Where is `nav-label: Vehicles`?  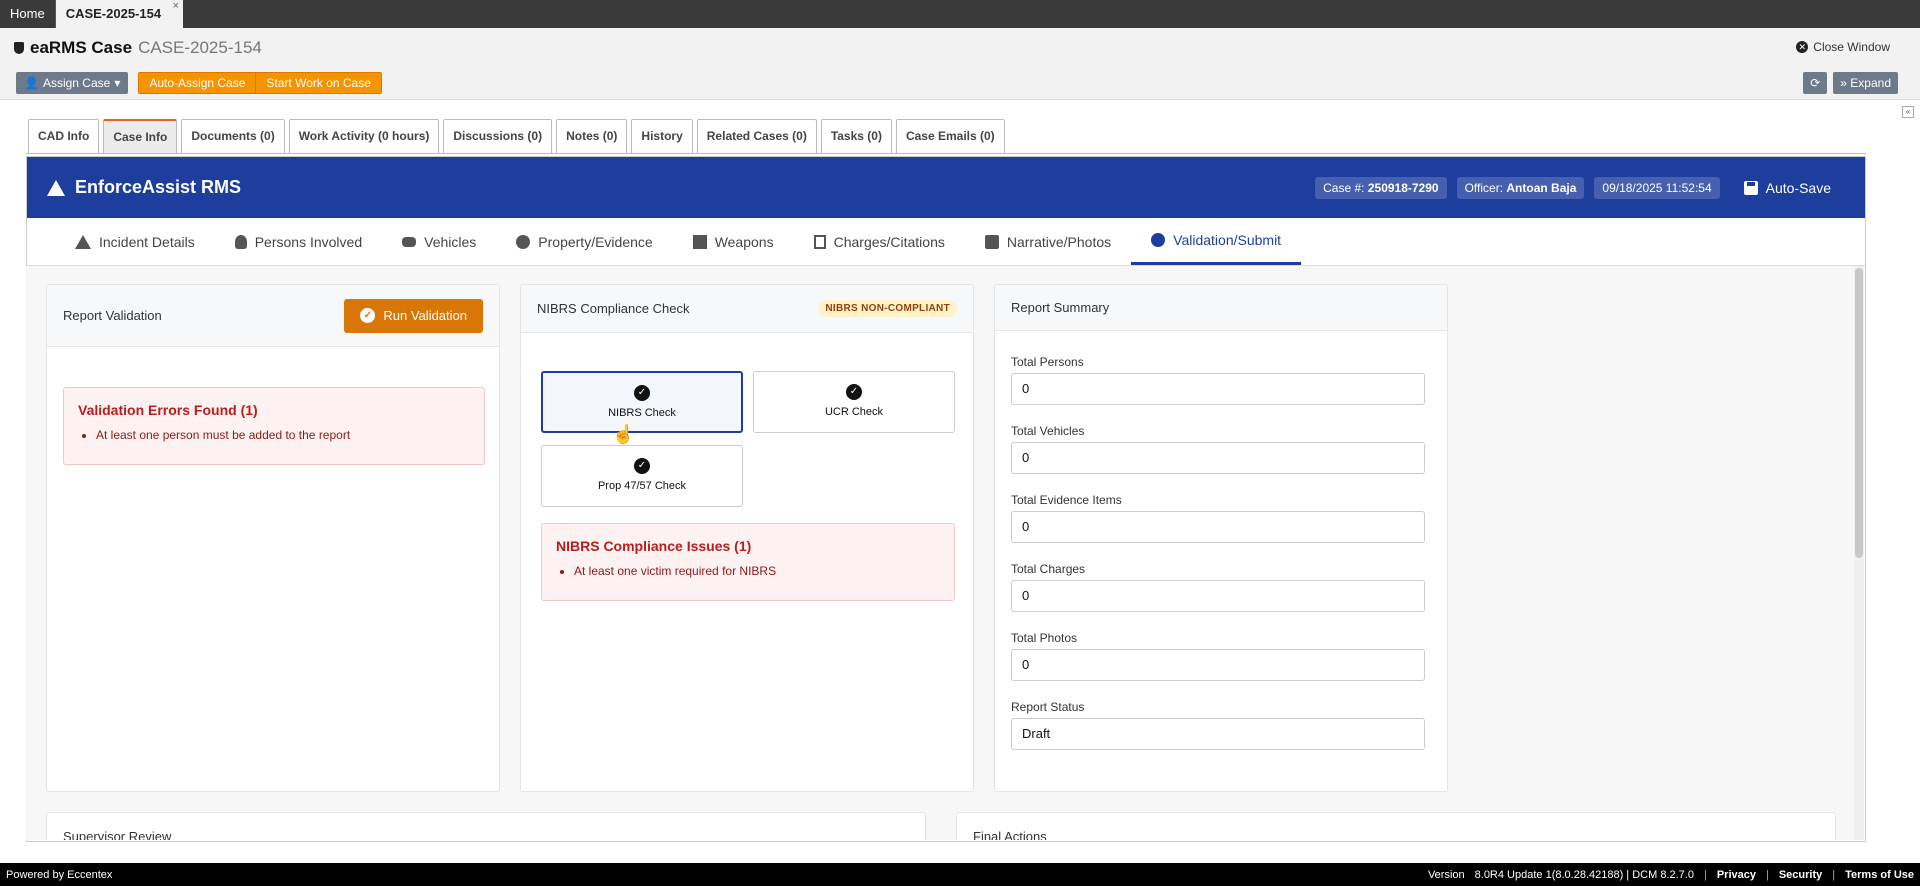
nav-label: Vehicles is located at coordinates (450, 241).